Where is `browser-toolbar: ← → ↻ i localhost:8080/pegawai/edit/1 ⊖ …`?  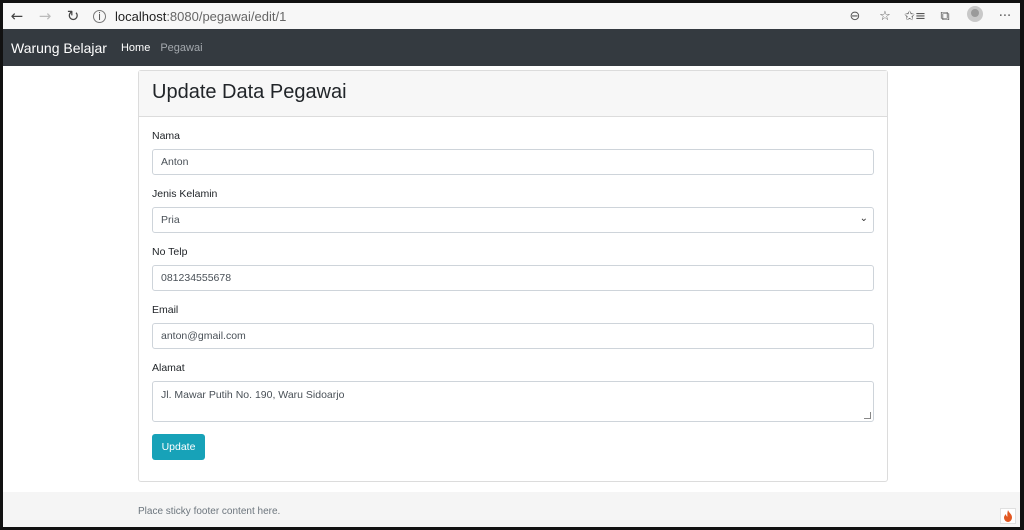 browser-toolbar: ← → ↻ i localhost:8080/pegawai/edit/1 ⊖ … is located at coordinates (511, 16).